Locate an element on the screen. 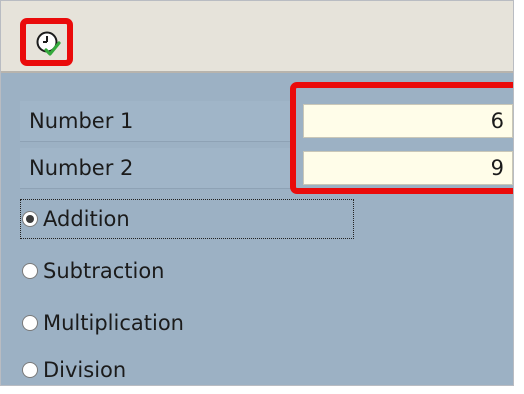 This screenshot has width=524, height=394. radio-subtraction-label: Subtraction is located at coordinates (104, 271).